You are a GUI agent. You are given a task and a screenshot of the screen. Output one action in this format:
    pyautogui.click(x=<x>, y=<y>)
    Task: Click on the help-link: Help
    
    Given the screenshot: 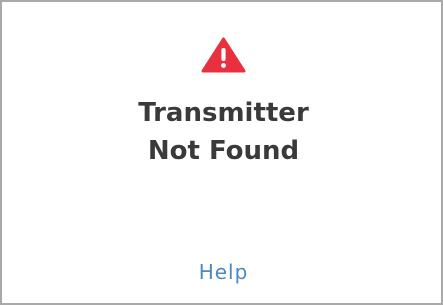 What is the action you would take?
    pyautogui.click(x=222, y=272)
    